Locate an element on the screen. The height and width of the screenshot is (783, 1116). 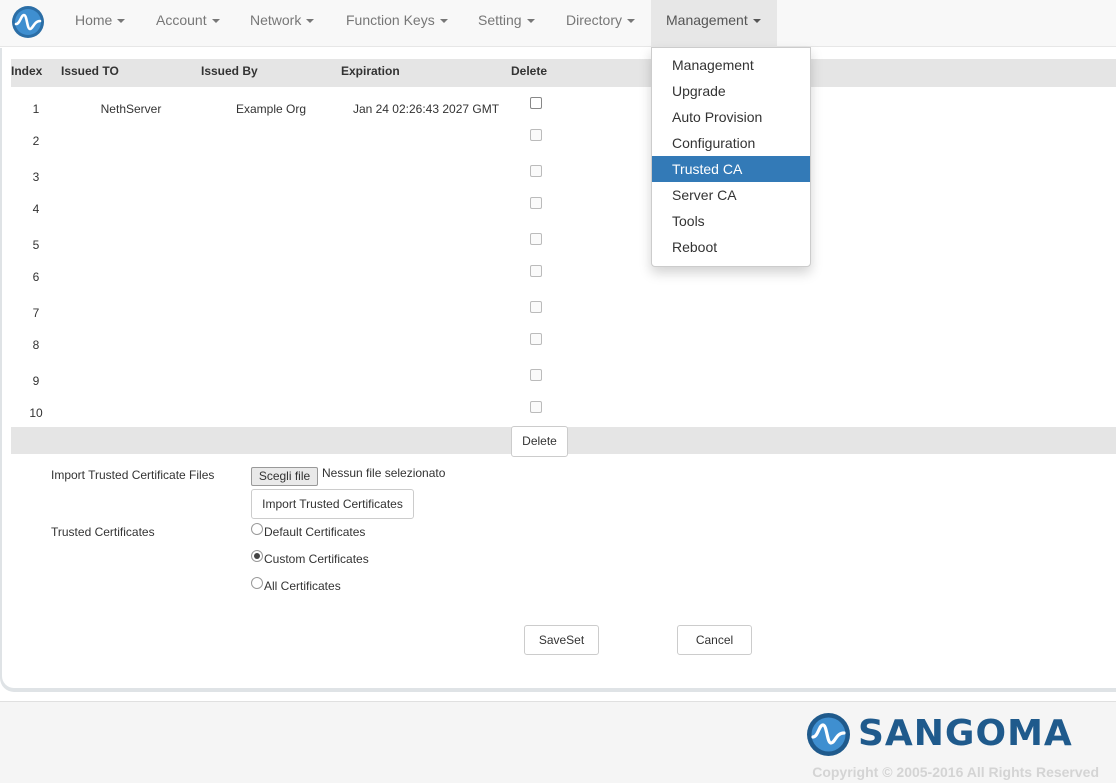
choose-file-button: Scegli file is located at coordinates (284, 476).